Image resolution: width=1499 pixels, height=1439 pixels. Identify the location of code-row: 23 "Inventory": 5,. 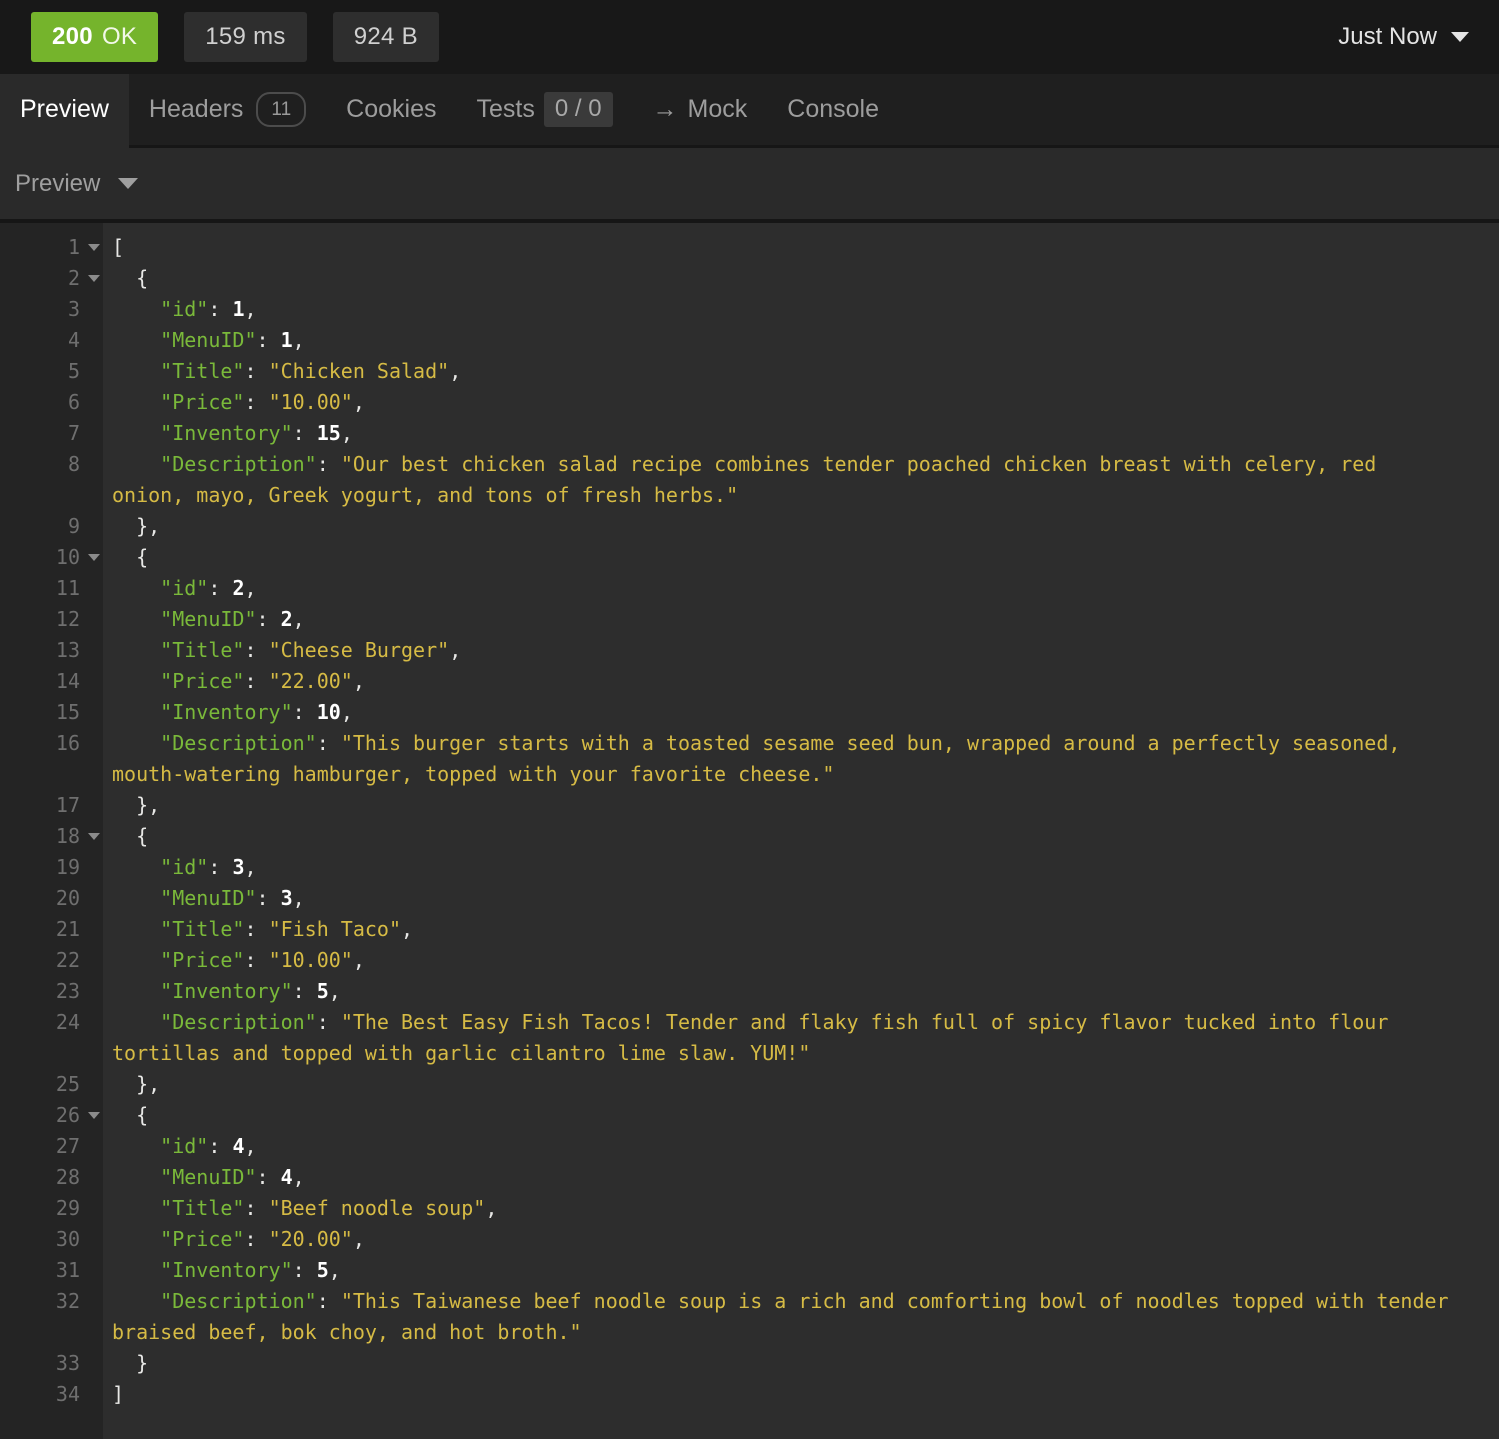
(749, 991).